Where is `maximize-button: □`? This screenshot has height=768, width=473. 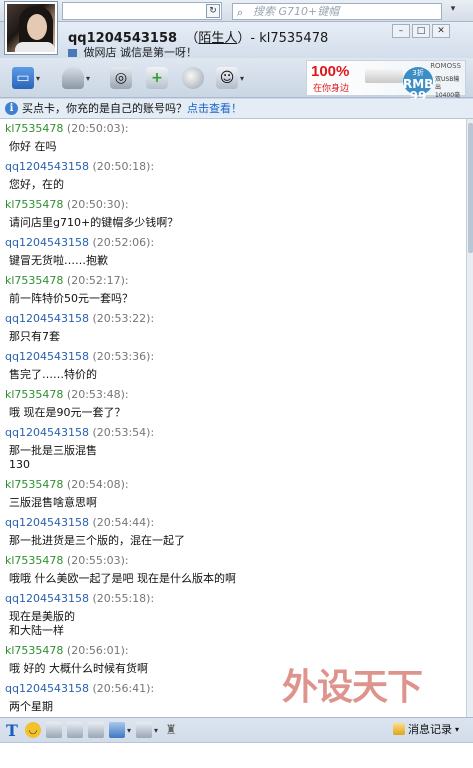 maximize-button: □ is located at coordinates (421, 31).